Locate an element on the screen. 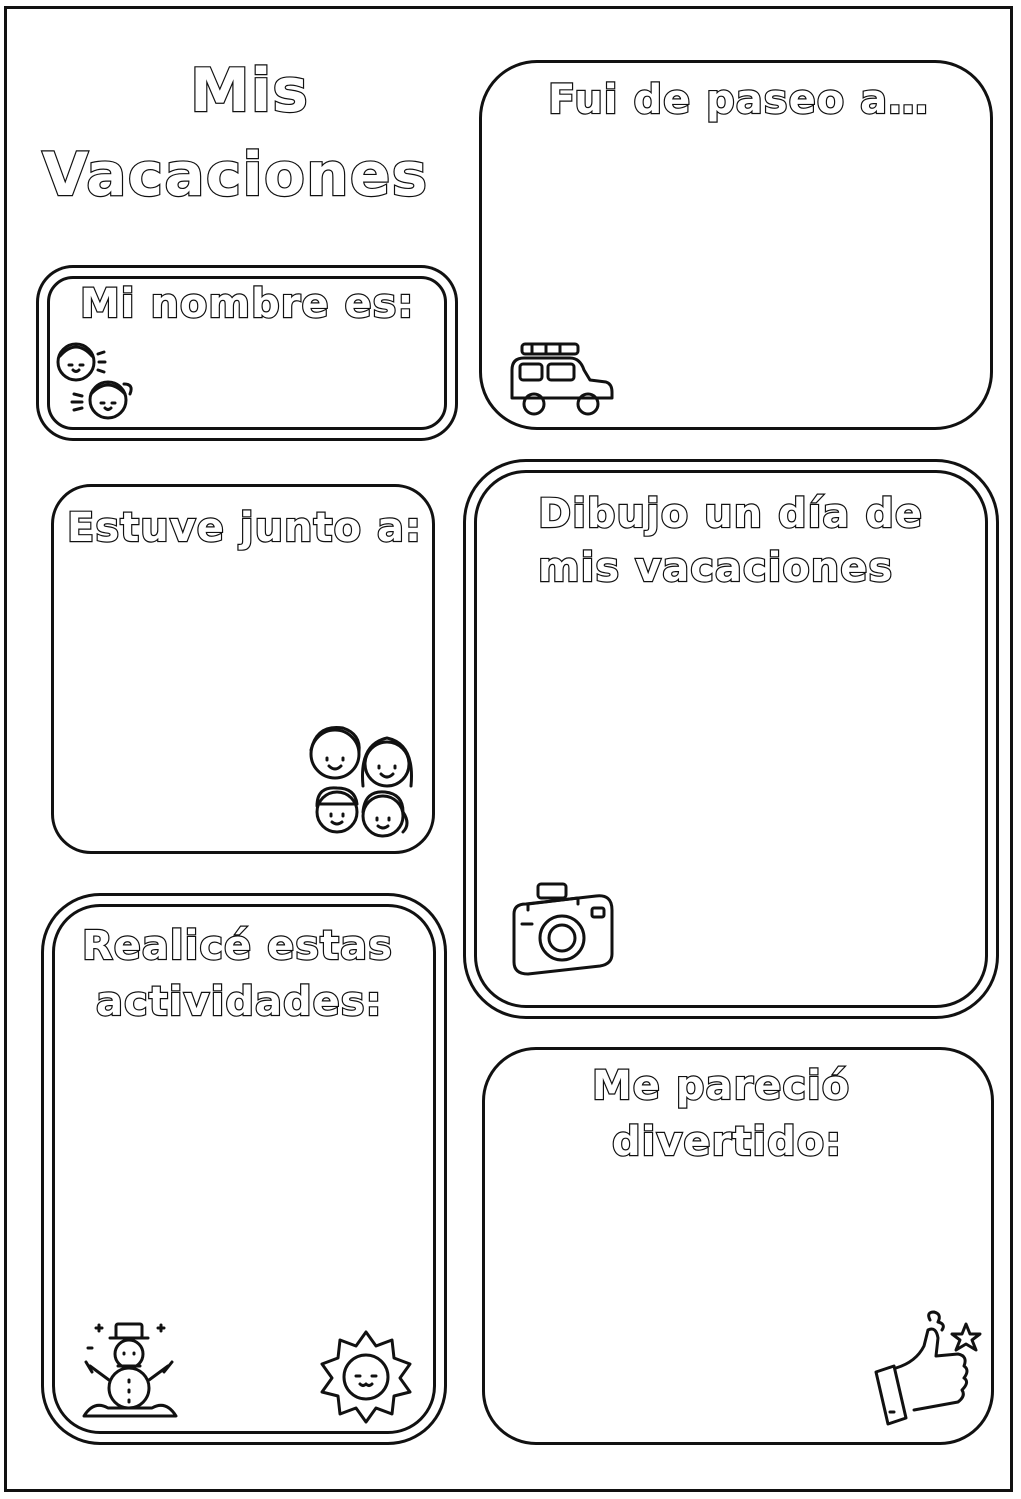  drawing-heading-line-1: Dibujo un día de is located at coordinates (730, 514).